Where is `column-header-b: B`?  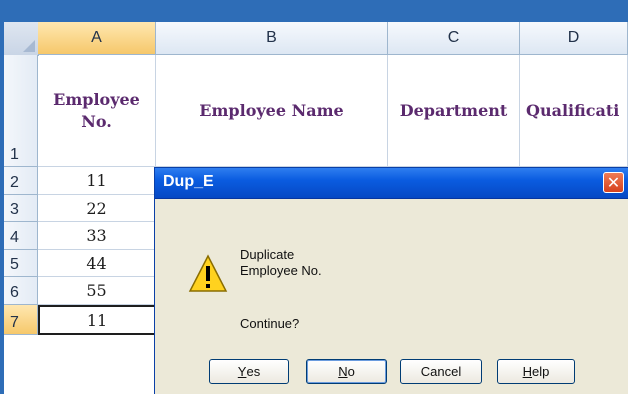
column-header-b: B is located at coordinates (272, 38).